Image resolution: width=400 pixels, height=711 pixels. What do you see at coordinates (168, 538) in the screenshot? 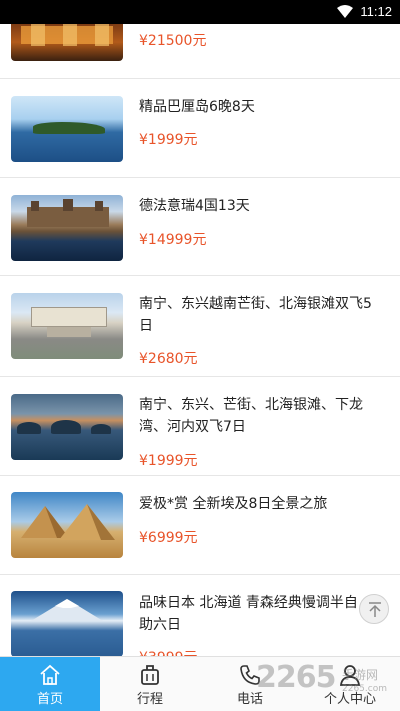
I see `tour-price: ¥6999元` at bounding box center [168, 538].